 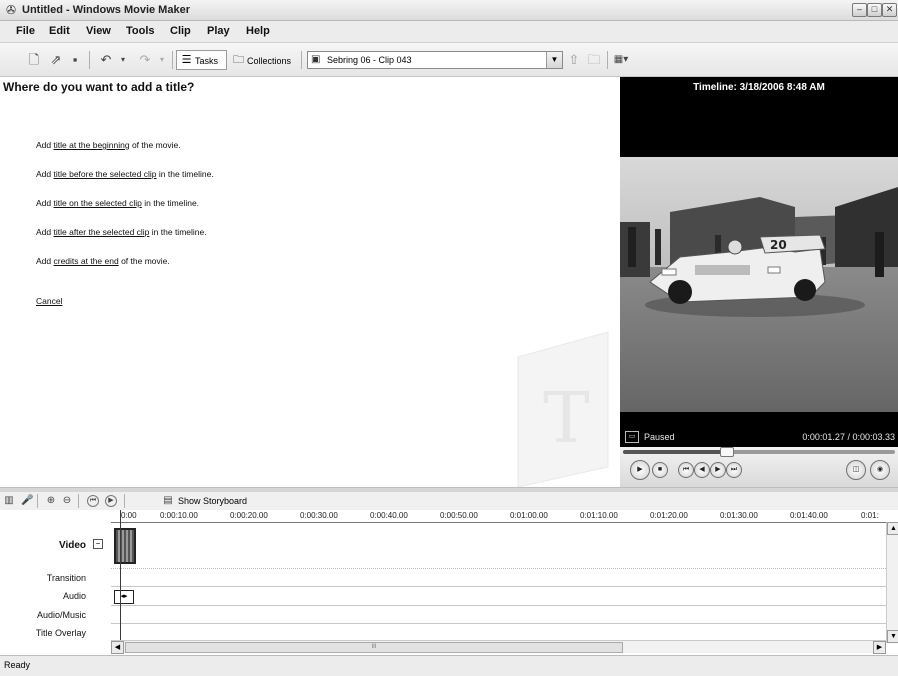 What do you see at coordinates (880, 470) in the screenshot?
I see `take-picture-button: ◉` at bounding box center [880, 470].